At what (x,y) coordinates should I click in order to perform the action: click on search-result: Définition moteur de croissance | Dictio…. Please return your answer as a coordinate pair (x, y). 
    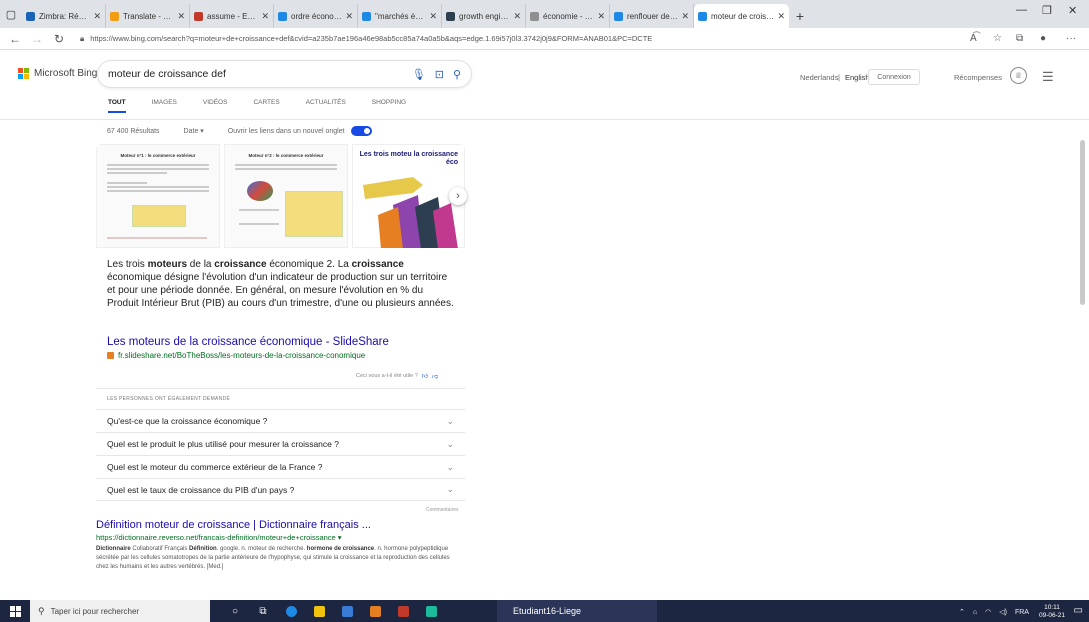
    Looking at the image, I should click on (286, 545).